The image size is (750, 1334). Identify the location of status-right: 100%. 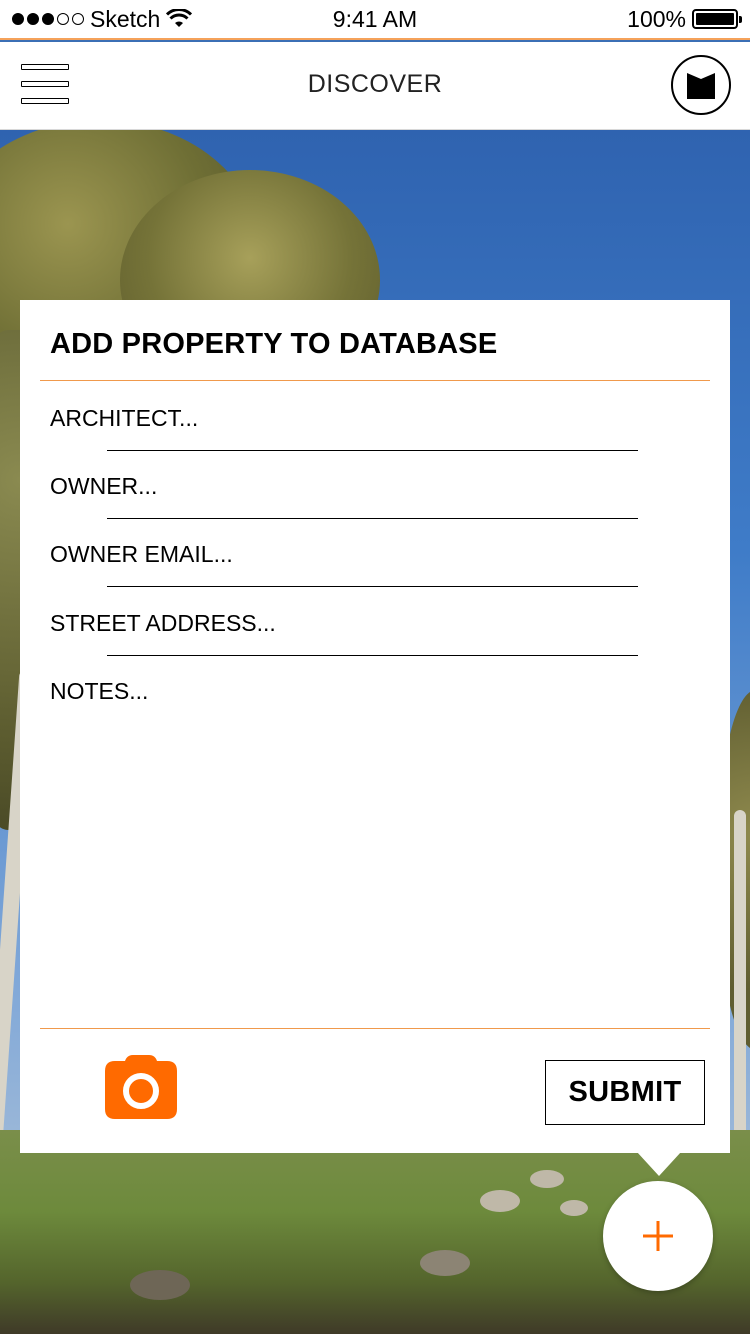
(684, 19).